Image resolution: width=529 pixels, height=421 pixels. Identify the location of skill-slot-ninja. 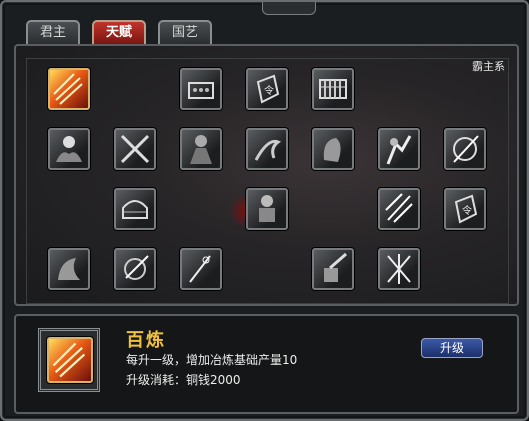
(201, 149).